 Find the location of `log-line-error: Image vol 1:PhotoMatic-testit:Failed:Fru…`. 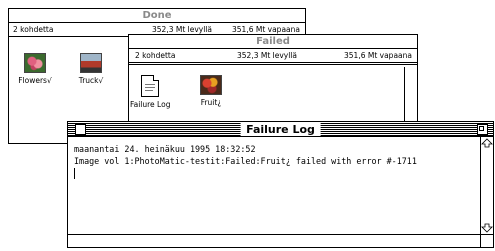

log-line-error: Image vol 1:PhotoMatic-testit:Failed:Fru… is located at coordinates (245, 161).